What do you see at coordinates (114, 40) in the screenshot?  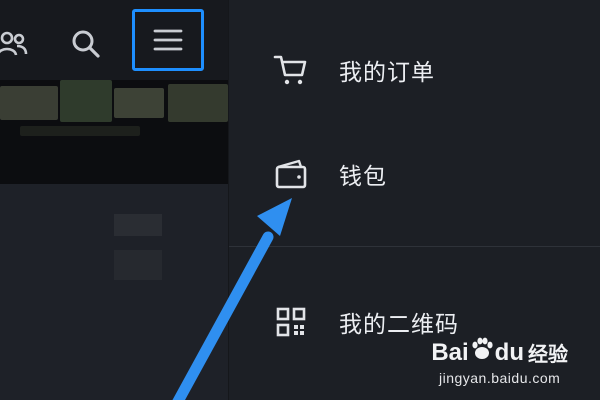 I see `app-top-bar` at bounding box center [114, 40].